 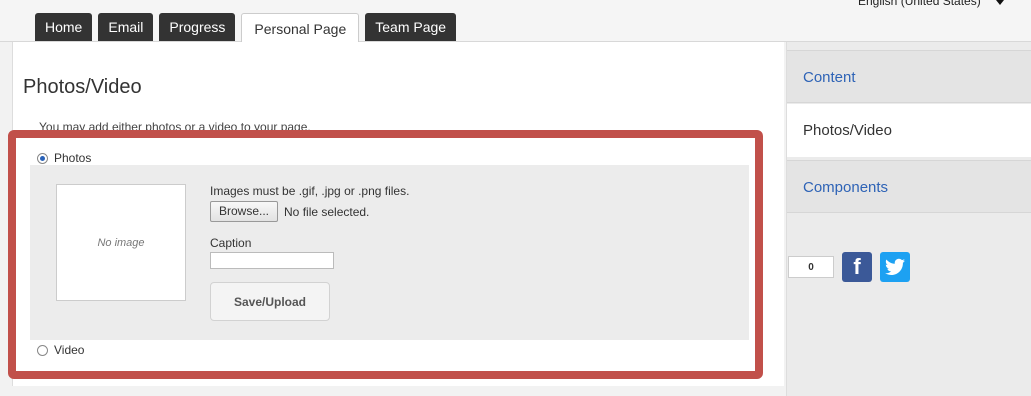 What do you see at coordinates (42, 158) in the screenshot?
I see `photos-radio` at bounding box center [42, 158].